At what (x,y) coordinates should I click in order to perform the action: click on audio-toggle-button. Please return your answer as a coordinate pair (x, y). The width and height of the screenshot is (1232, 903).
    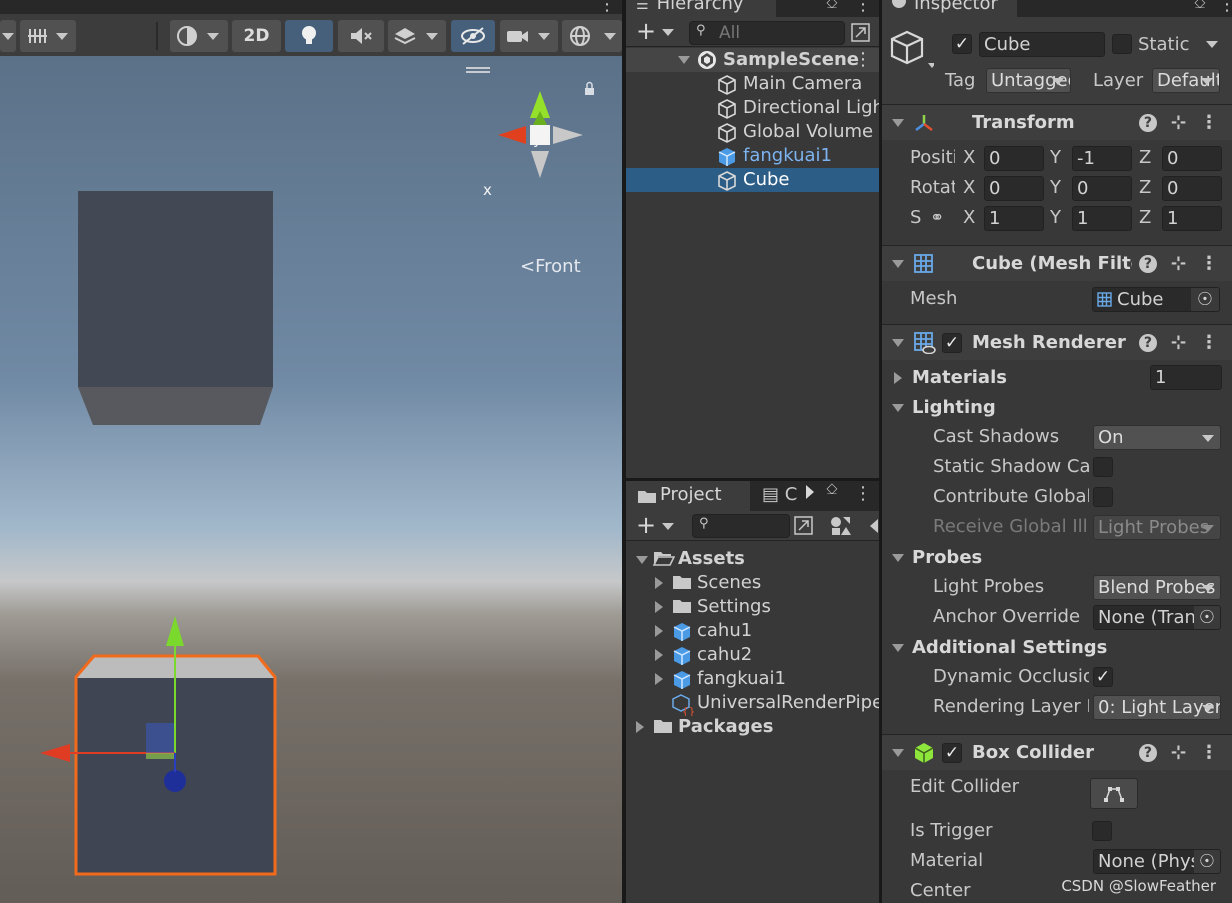
    Looking at the image, I should click on (361, 36).